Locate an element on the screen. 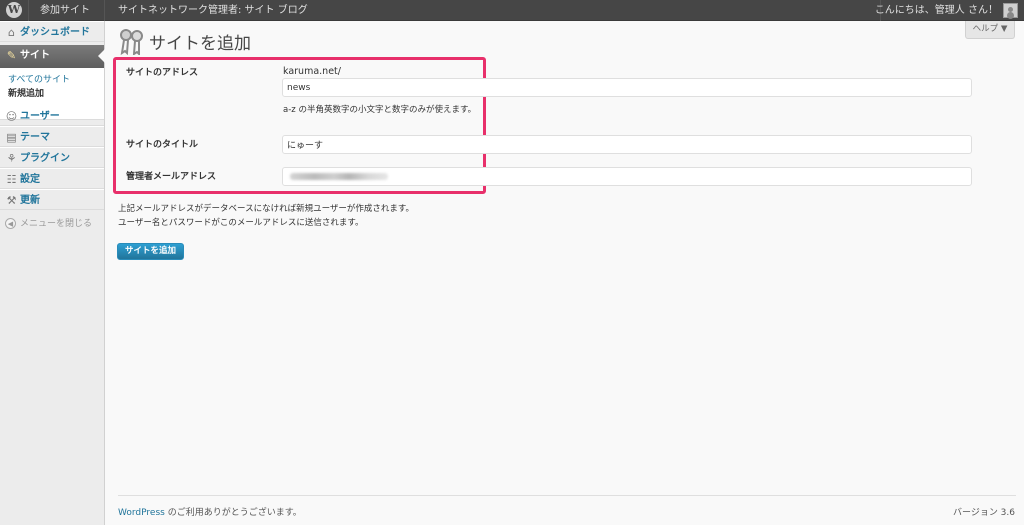  my-sites-menu: 参加サイト is located at coordinates (65, 10).